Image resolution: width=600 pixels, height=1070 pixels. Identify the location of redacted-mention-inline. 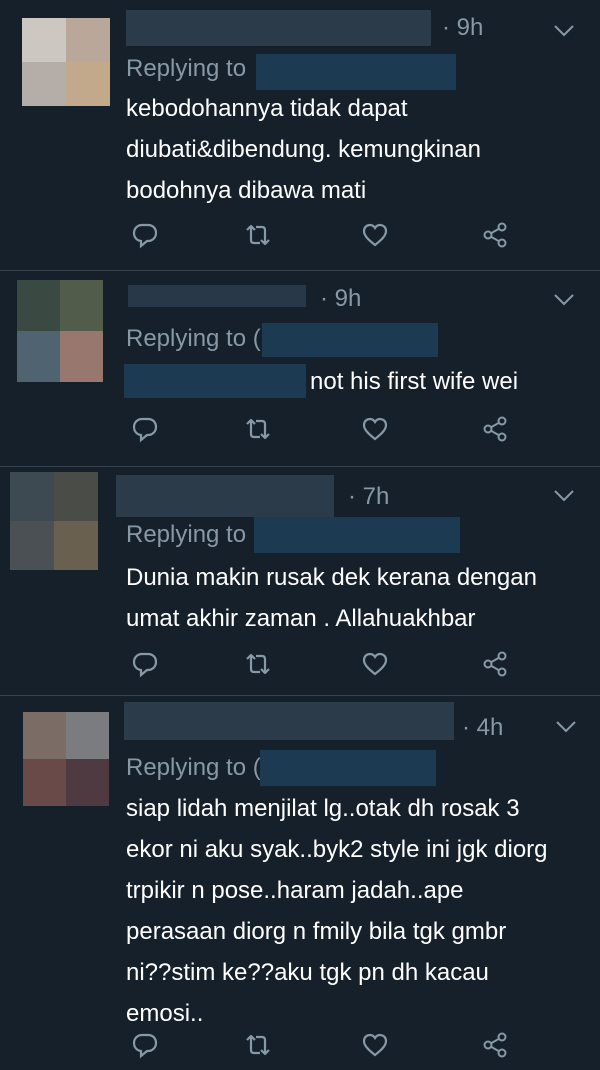
(215, 381).